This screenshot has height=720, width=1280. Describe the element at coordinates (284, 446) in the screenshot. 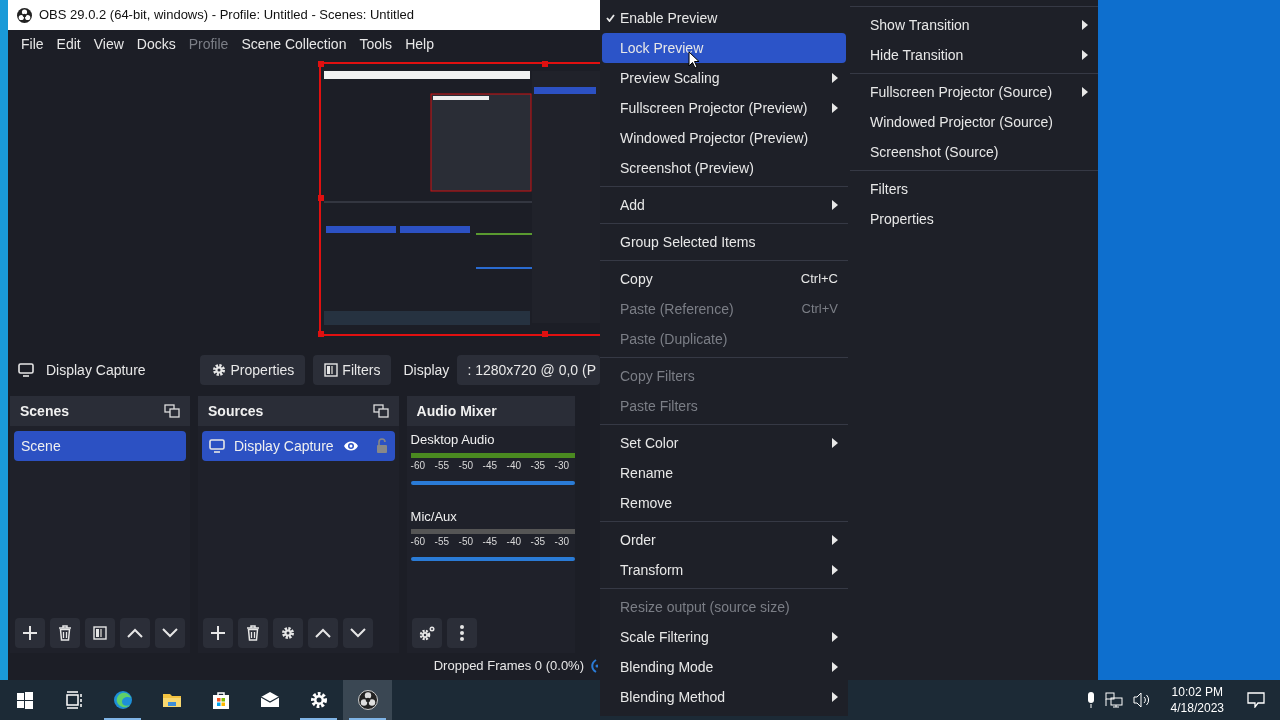

I see `source-label: Display Capture` at that location.